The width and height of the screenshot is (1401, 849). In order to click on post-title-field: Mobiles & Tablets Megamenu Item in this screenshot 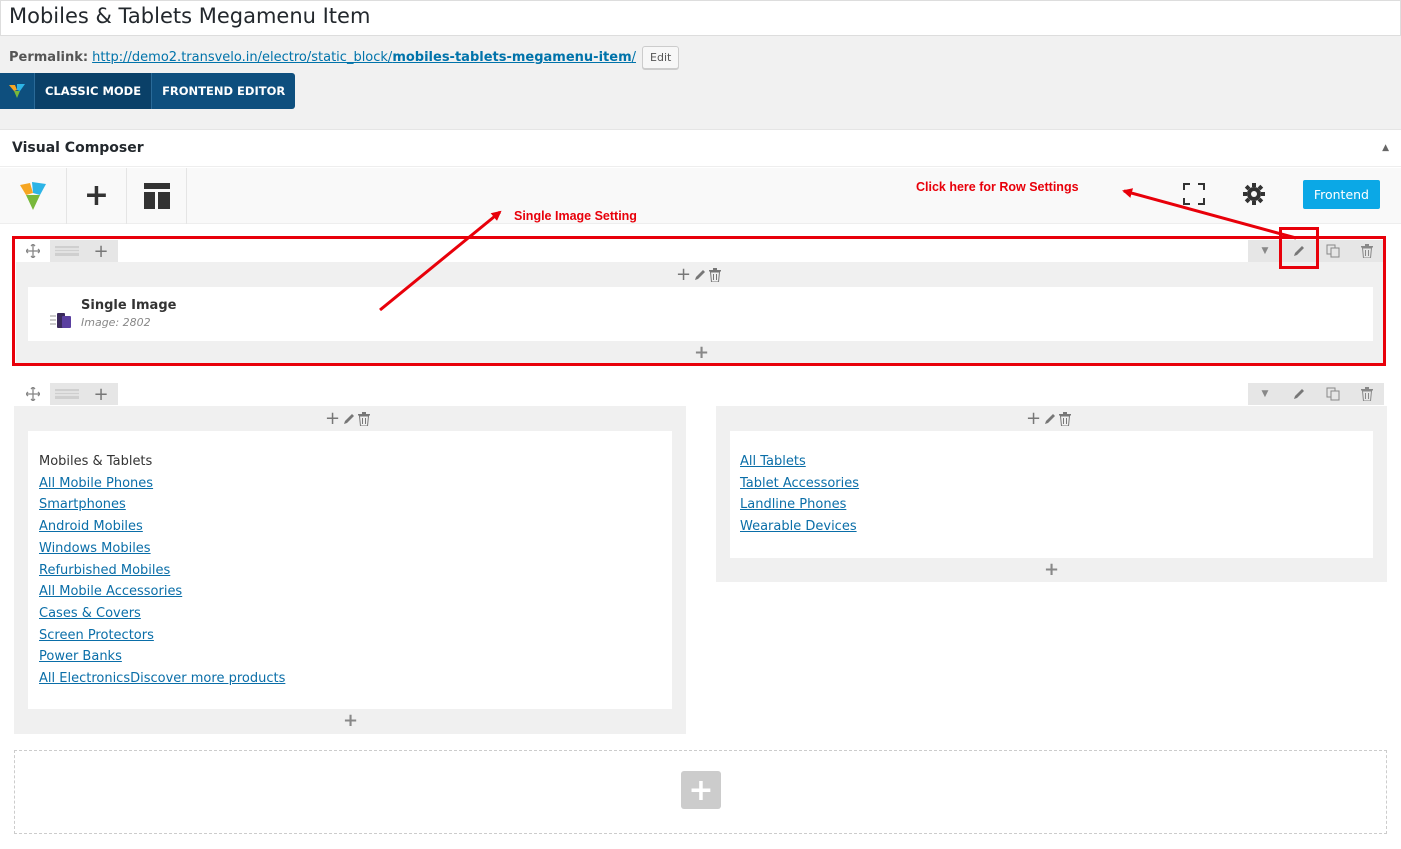, I will do `click(700, 18)`.